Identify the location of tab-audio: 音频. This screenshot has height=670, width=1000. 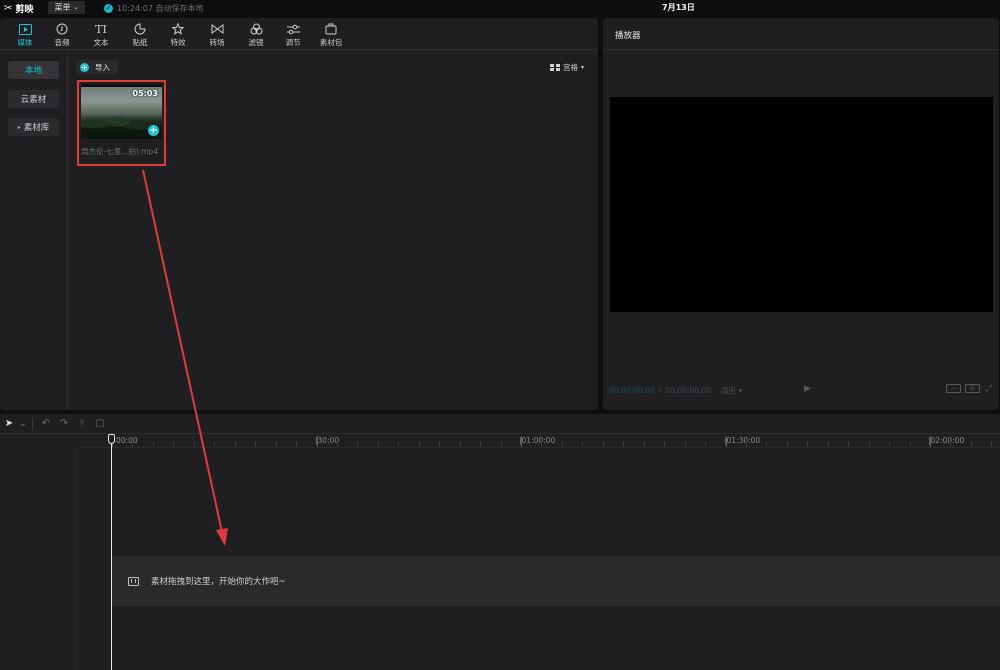
(62, 34).